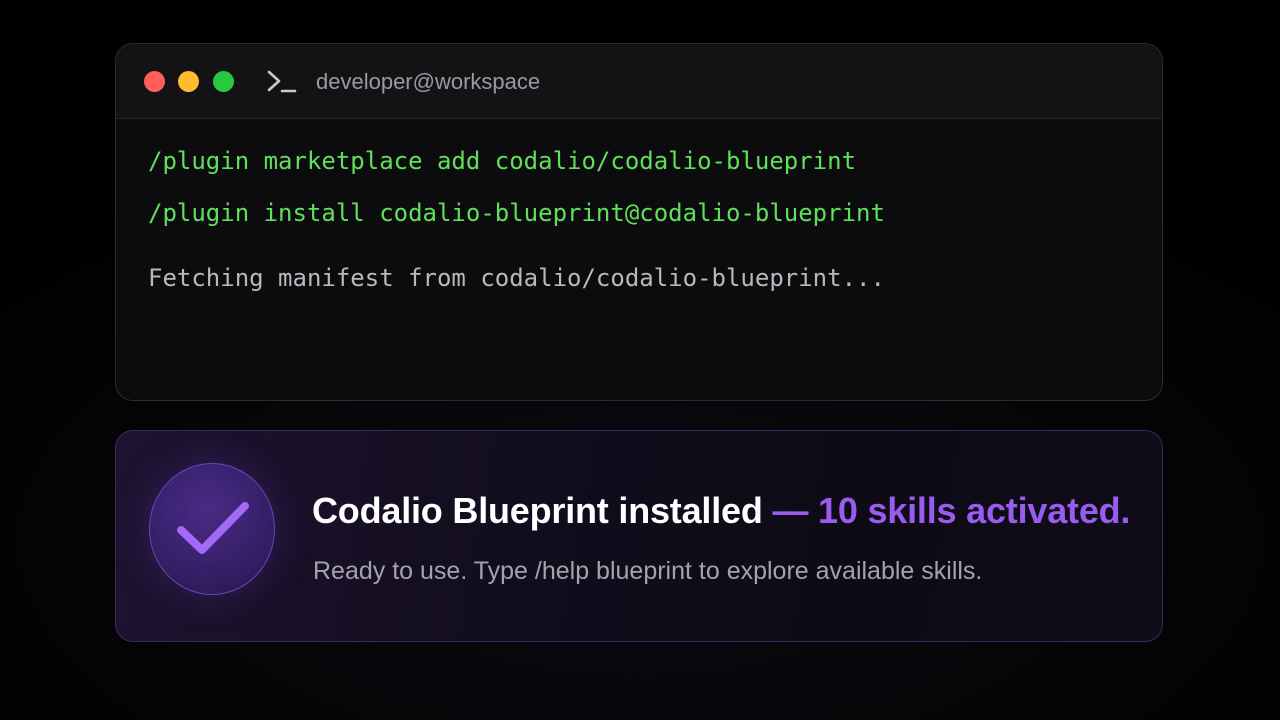 Image resolution: width=1280 pixels, height=720 pixels. I want to click on success-badge, so click(212, 529).